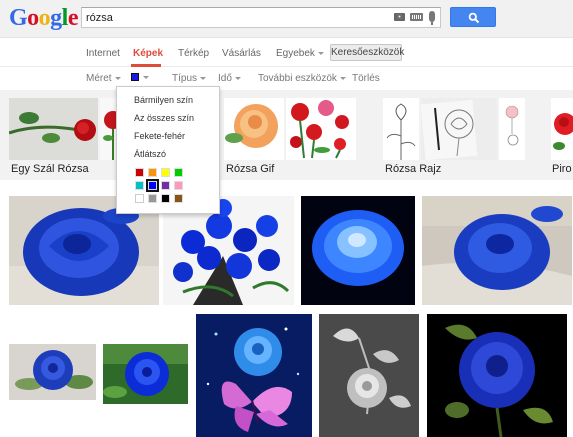 This screenshot has width=573, height=437. Describe the element at coordinates (152, 172) in the screenshot. I see `color-swatch-orange` at that location.